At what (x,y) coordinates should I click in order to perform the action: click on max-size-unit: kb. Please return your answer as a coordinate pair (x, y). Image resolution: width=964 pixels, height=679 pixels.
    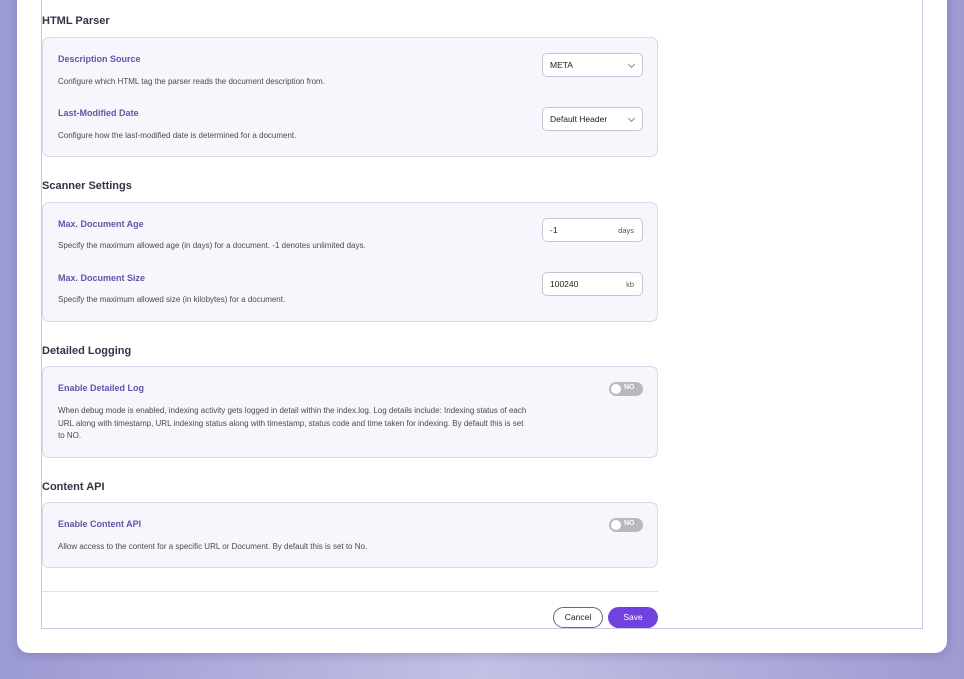
    Looking at the image, I should click on (630, 284).